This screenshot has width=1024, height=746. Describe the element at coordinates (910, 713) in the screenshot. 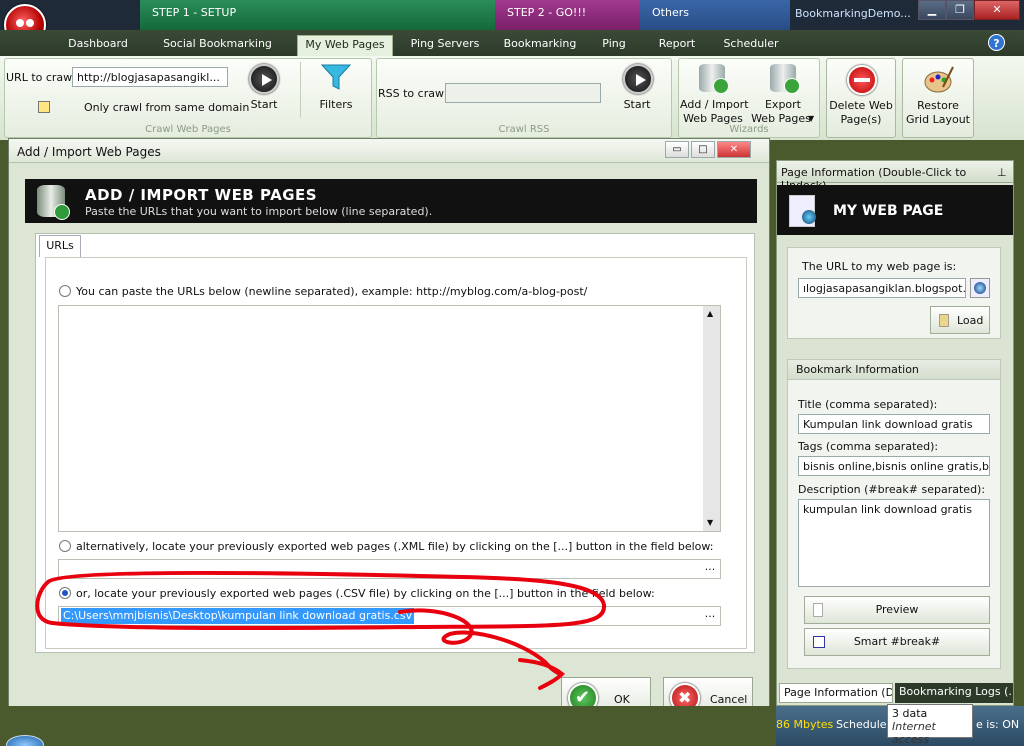

I see `tooltip-line-1: 3 data` at that location.